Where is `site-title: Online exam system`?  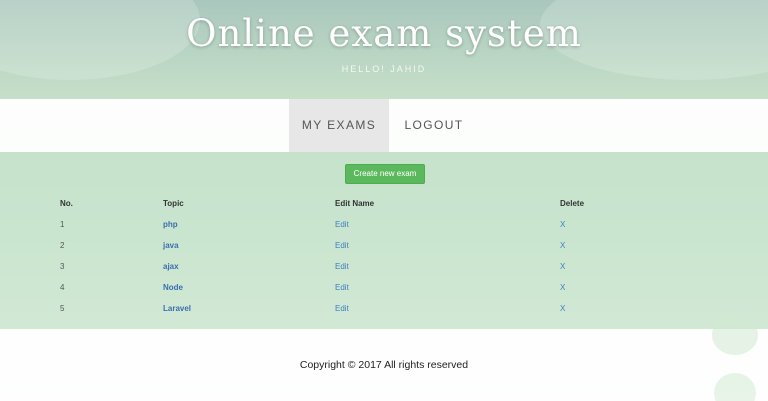 site-title: Online exam system is located at coordinates (384, 33).